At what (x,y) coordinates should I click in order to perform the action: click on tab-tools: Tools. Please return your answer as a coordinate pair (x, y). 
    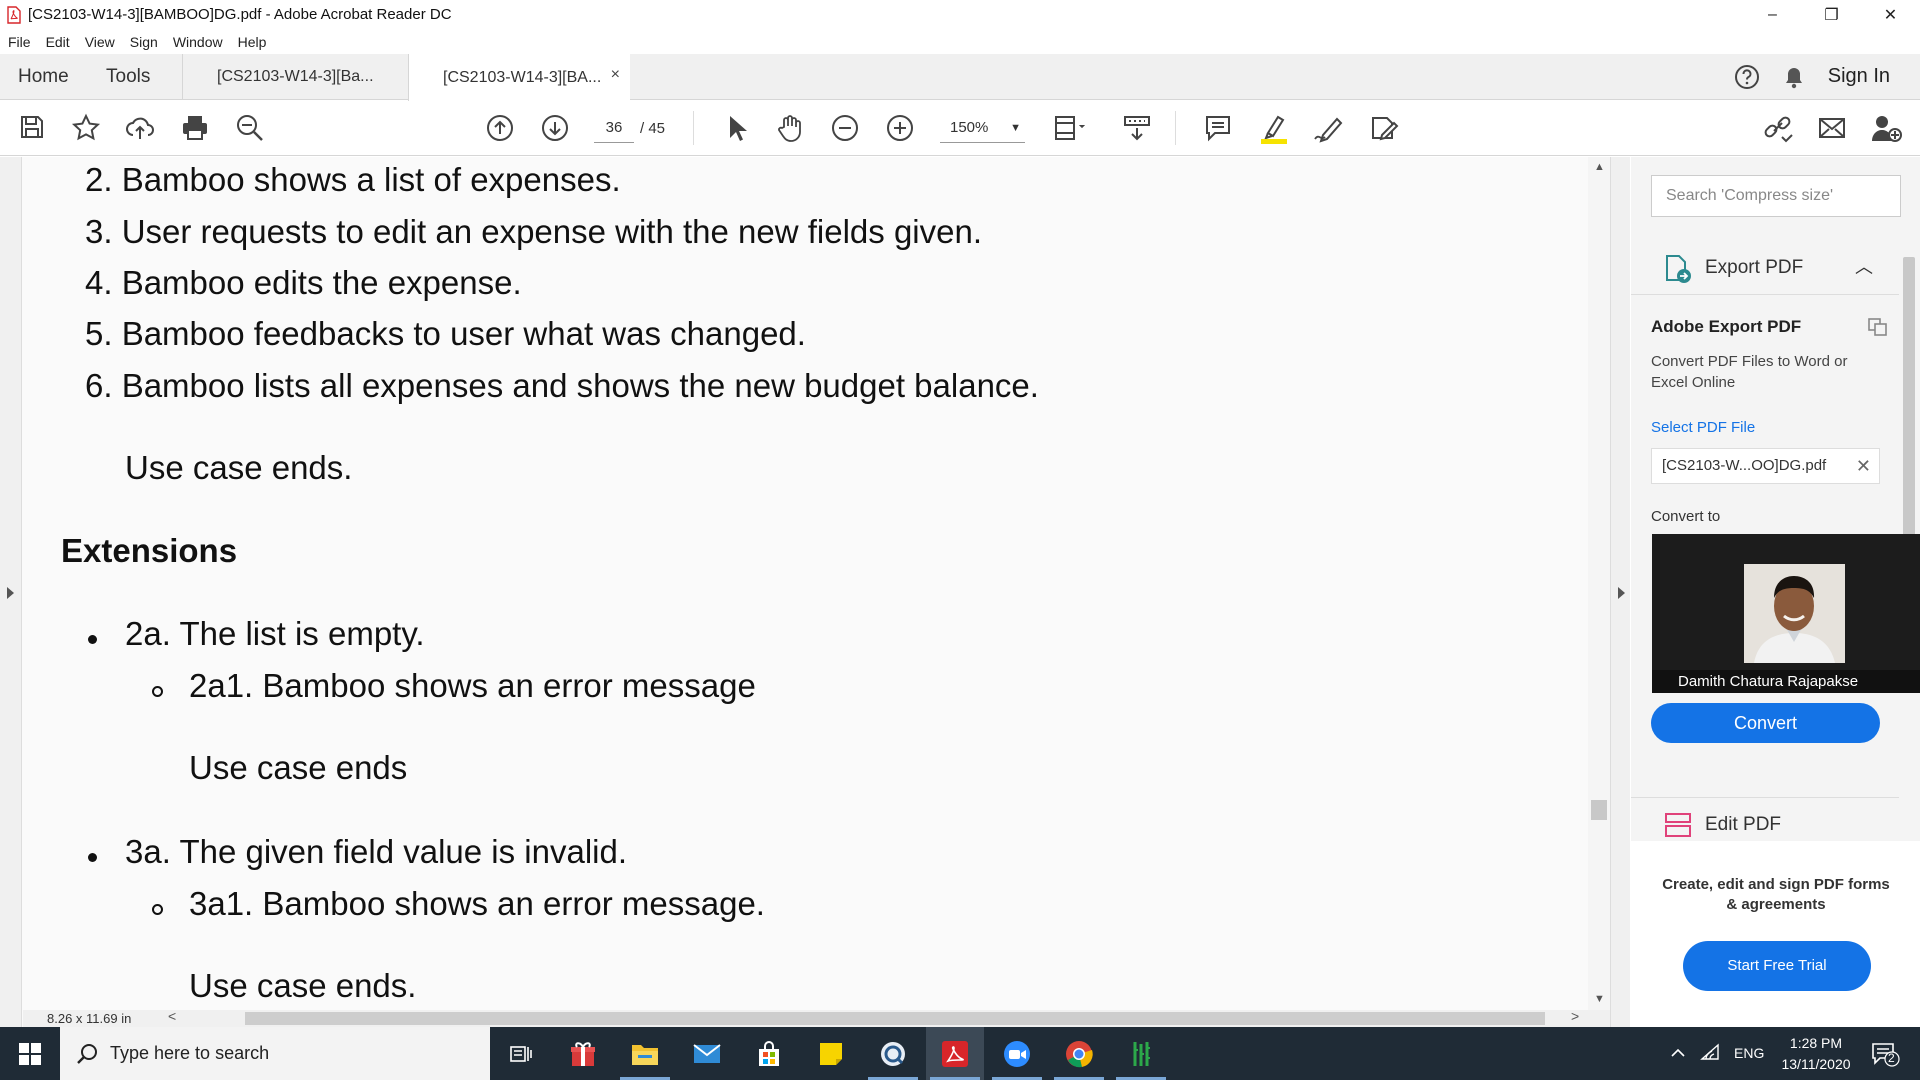
    Looking at the image, I should click on (144, 76).